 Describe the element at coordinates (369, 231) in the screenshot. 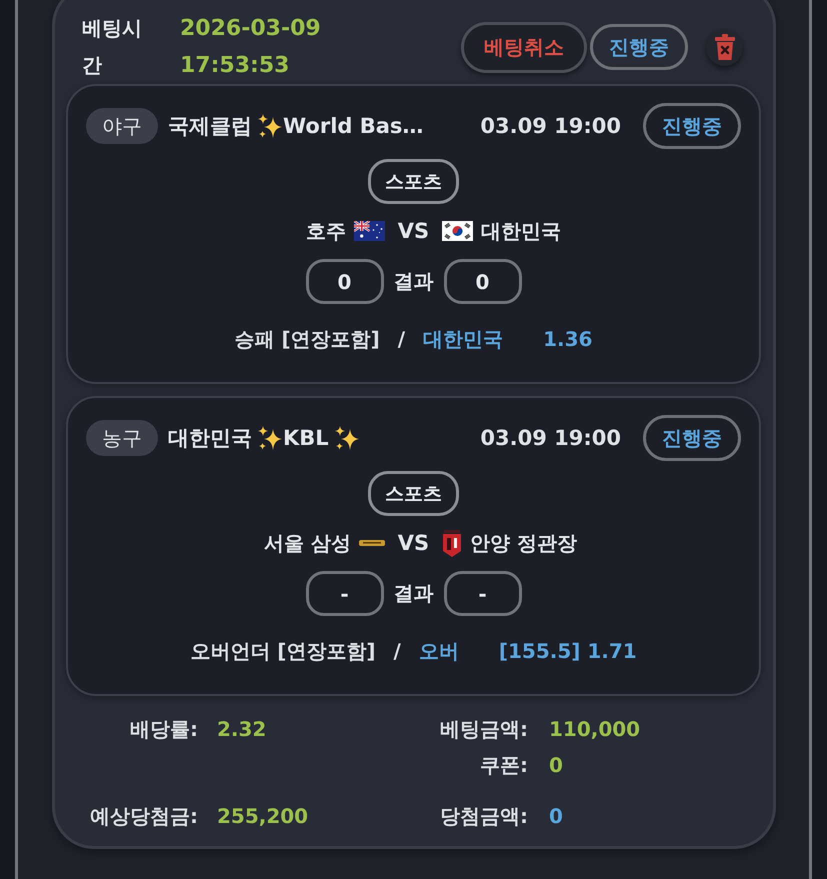

I see `australian-flag-icon` at that location.